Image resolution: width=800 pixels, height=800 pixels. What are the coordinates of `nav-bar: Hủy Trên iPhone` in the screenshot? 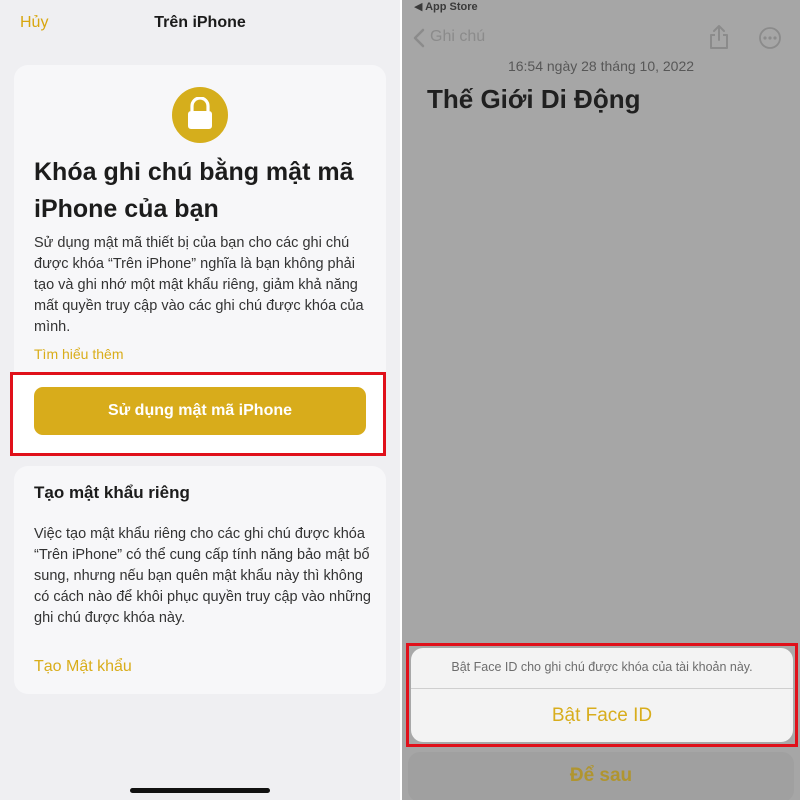 It's located at (200, 25).